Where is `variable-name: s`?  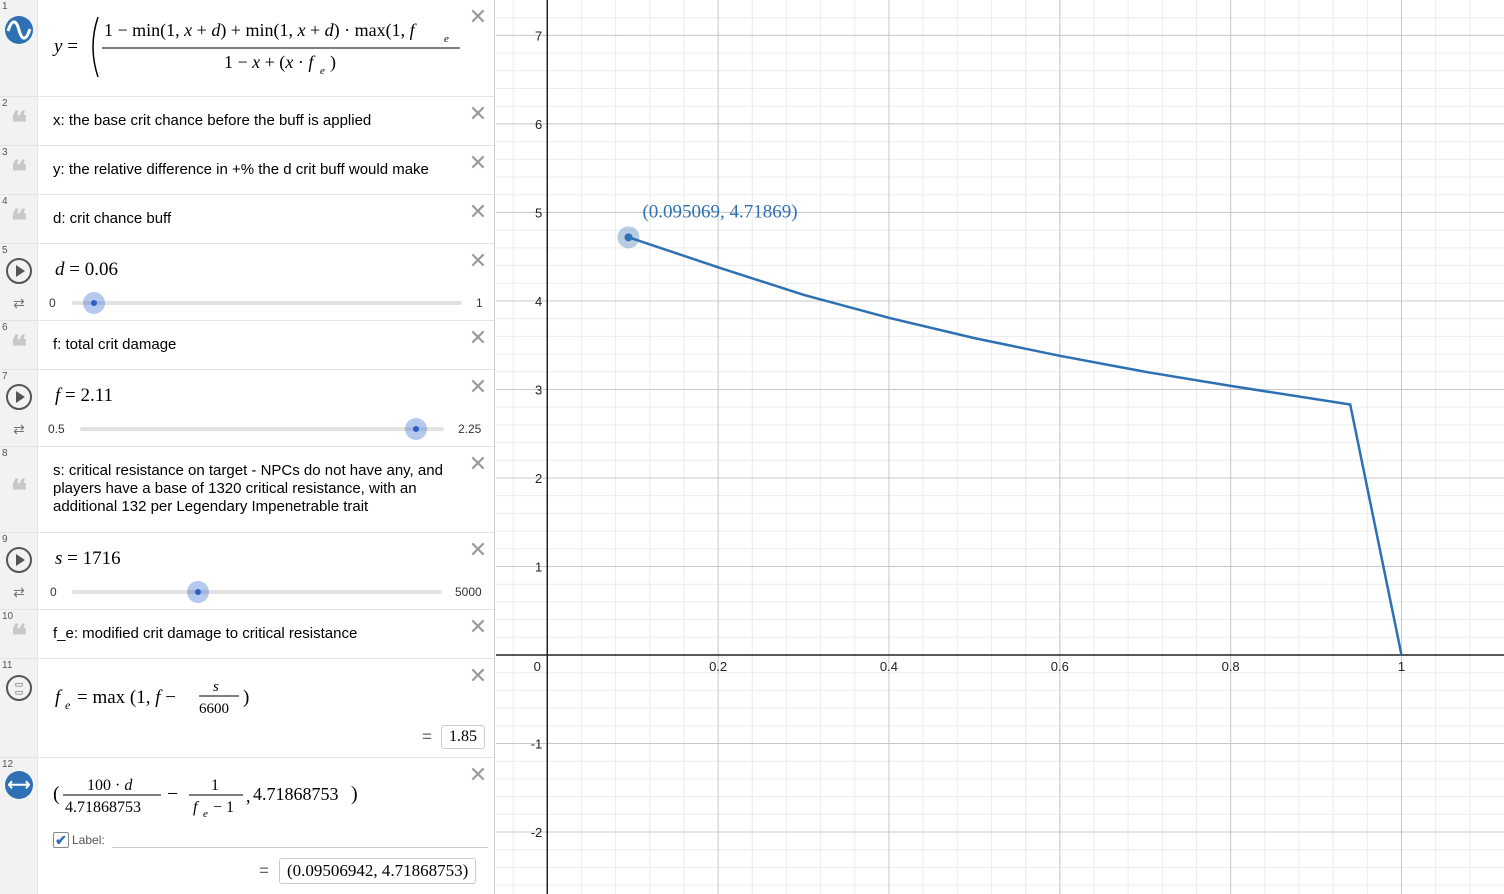 variable-name: s is located at coordinates (59, 558).